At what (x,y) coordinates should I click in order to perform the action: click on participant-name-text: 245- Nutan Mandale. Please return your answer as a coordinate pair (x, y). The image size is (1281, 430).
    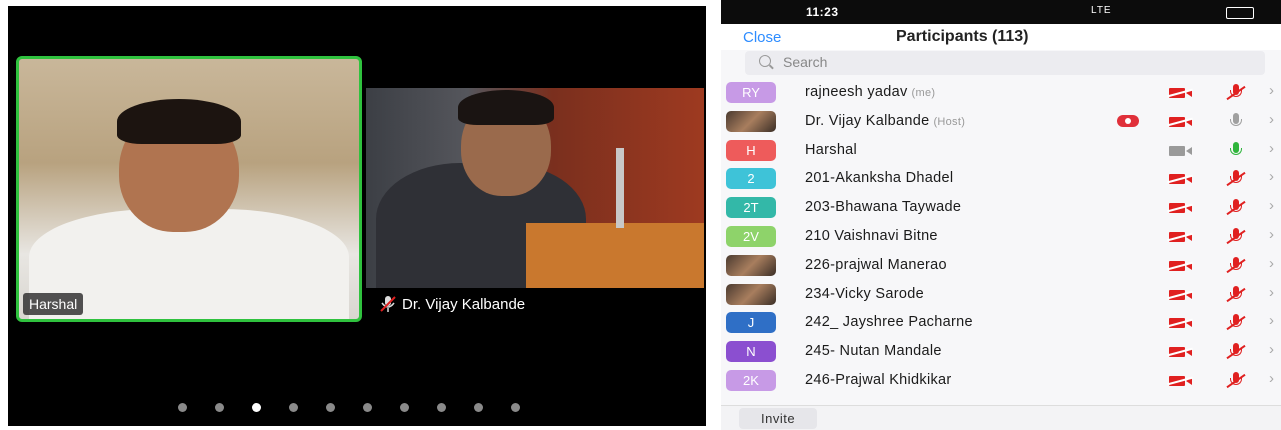
    Looking at the image, I should click on (873, 351).